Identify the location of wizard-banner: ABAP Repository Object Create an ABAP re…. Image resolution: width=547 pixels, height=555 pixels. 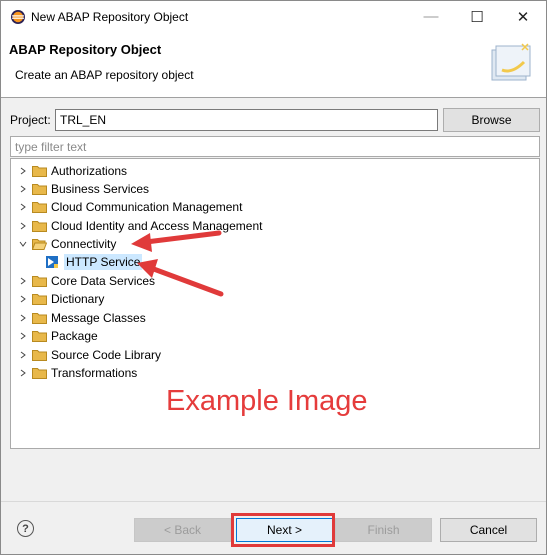
(273, 65).